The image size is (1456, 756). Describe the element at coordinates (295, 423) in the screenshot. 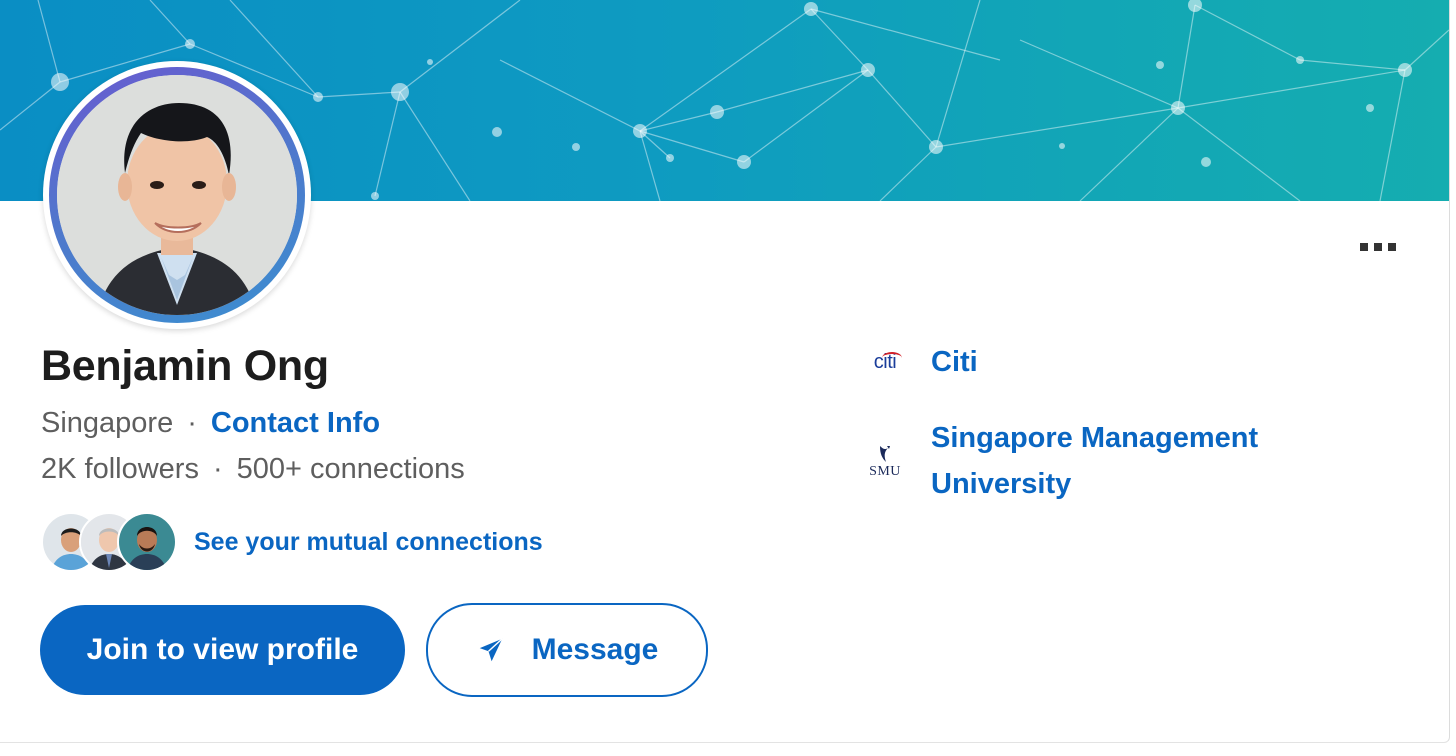

I see `contact-info-link: Contact Info` at that location.